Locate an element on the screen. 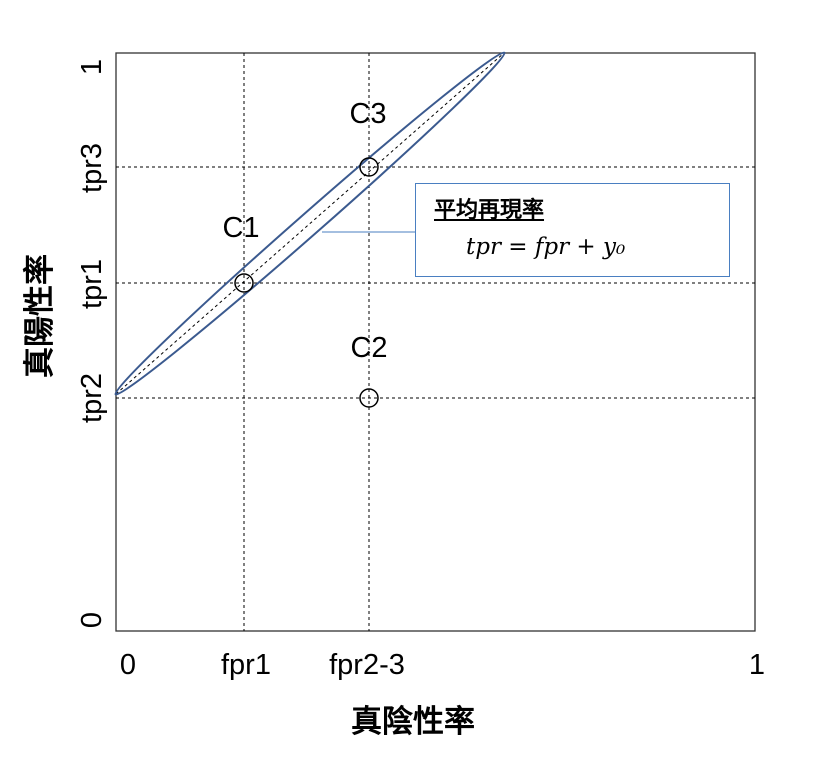 This screenshot has width=816, height=760. y-tick-1: 1 is located at coordinates (92, 67).